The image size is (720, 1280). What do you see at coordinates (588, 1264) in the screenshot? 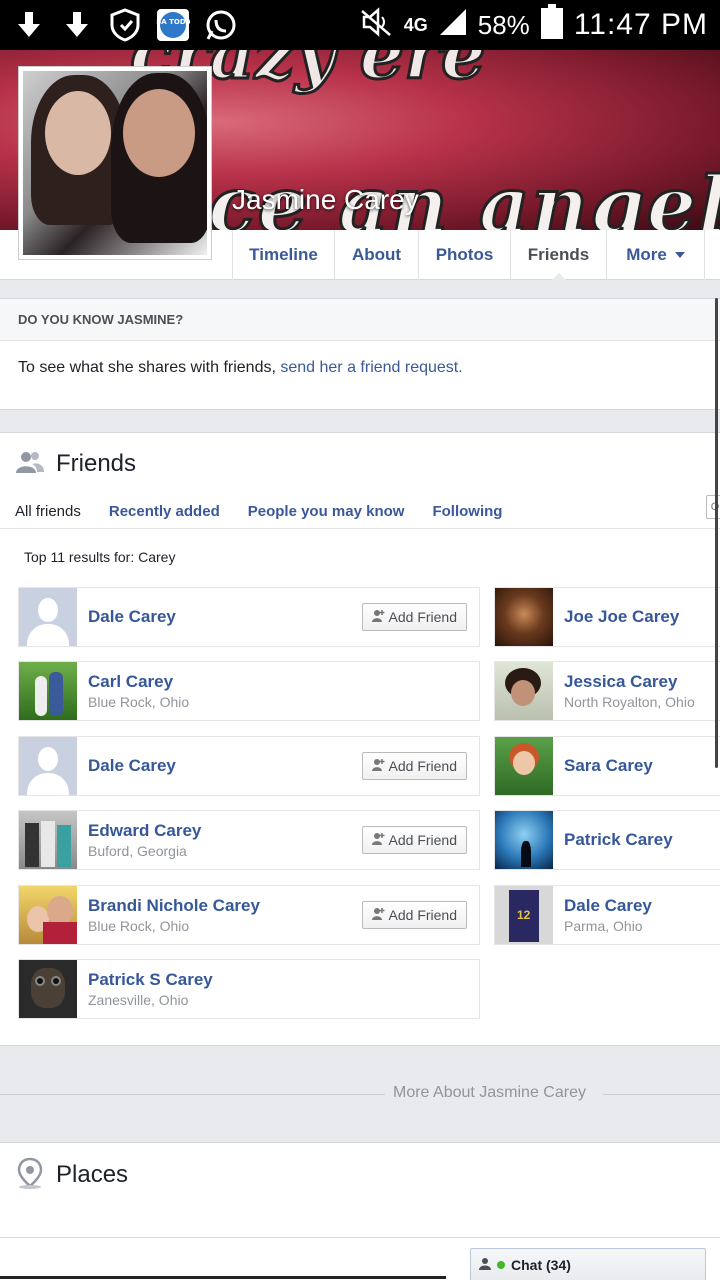
I see `chat-bar: Chat (34)` at bounding box center [588, 1264].